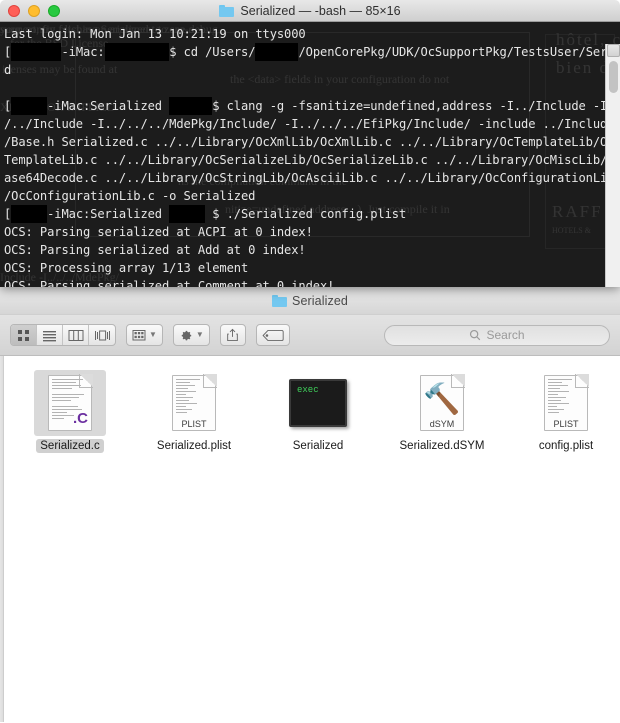 The width and height of the screenshot is (620, 723). I want to click on terminal-titlebar: Serialized — -bash — 85×16, so click(310, 11).